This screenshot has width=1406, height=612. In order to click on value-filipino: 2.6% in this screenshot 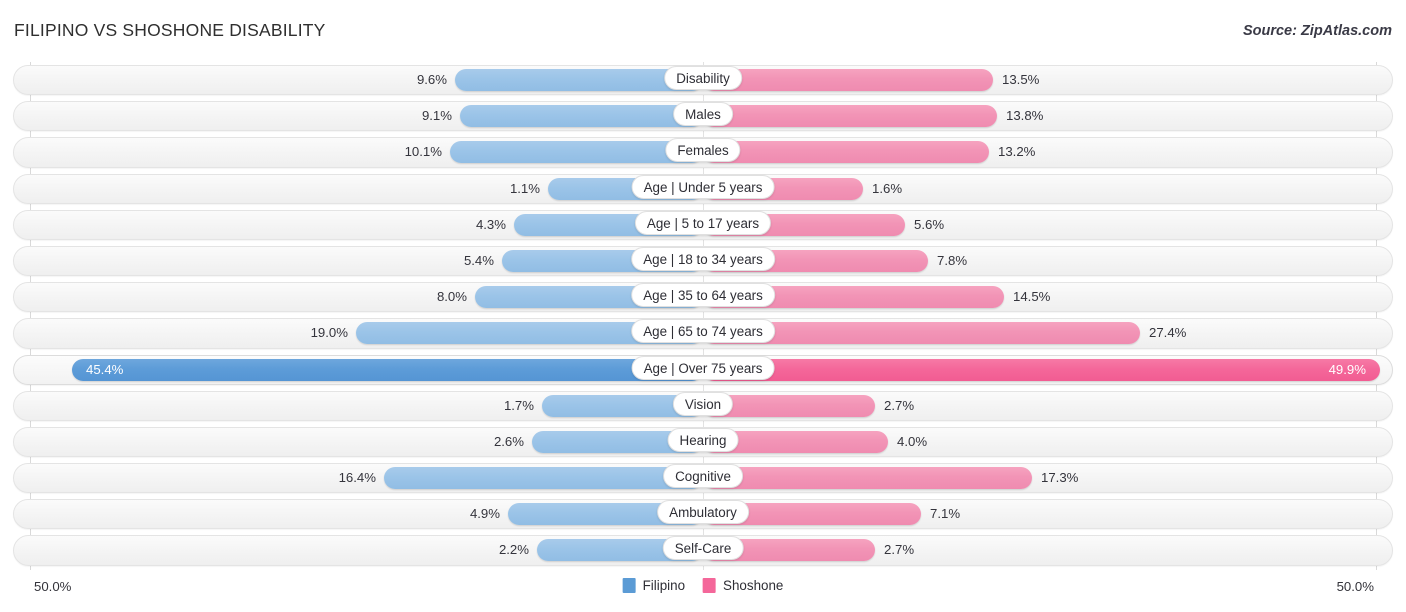, I will do `click(508, 441)`.